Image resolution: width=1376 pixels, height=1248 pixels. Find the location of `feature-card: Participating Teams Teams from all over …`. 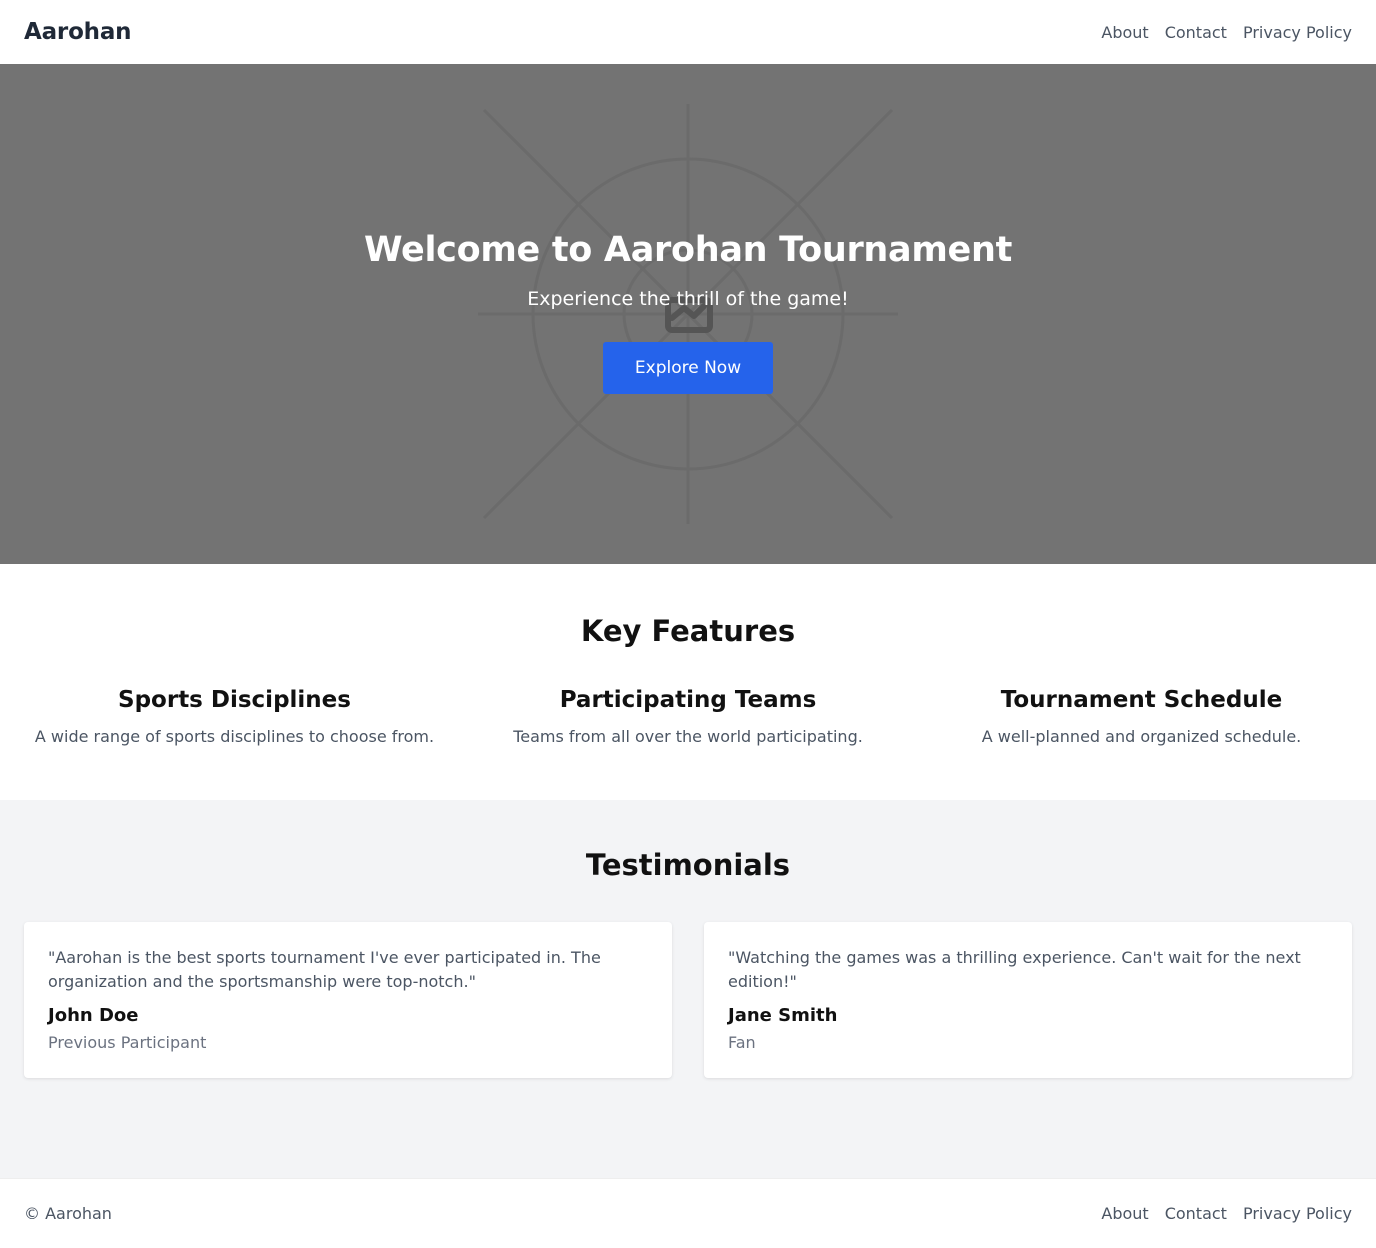

feature-card: Participating Teams Teams from all over … is located at coordinates (688, 717).